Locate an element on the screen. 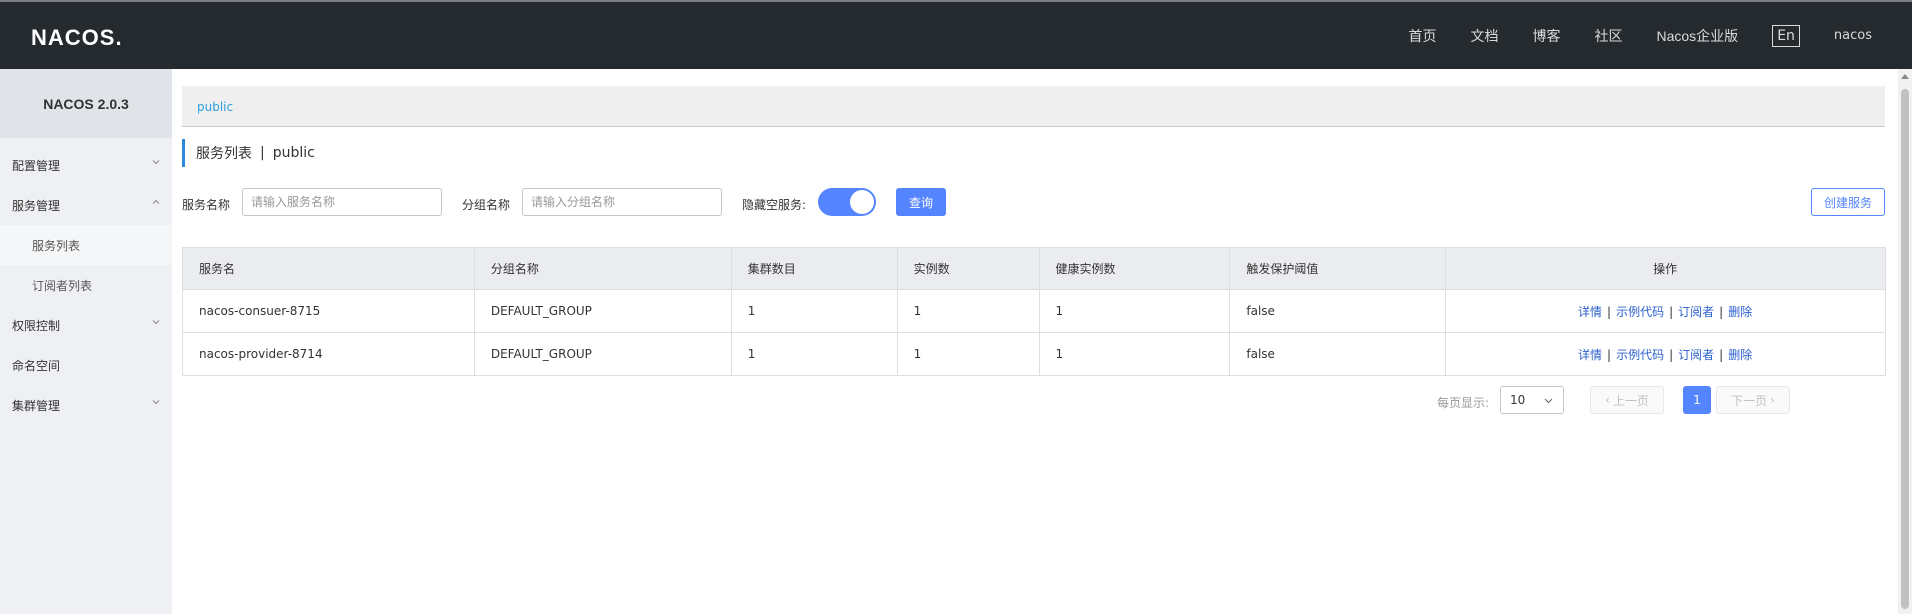 This screenshot has width=1912, height=614. top-nav: 首页 文档 博客 社区 Nacos企业版 En nacos is located at coordinates (1660, 35).